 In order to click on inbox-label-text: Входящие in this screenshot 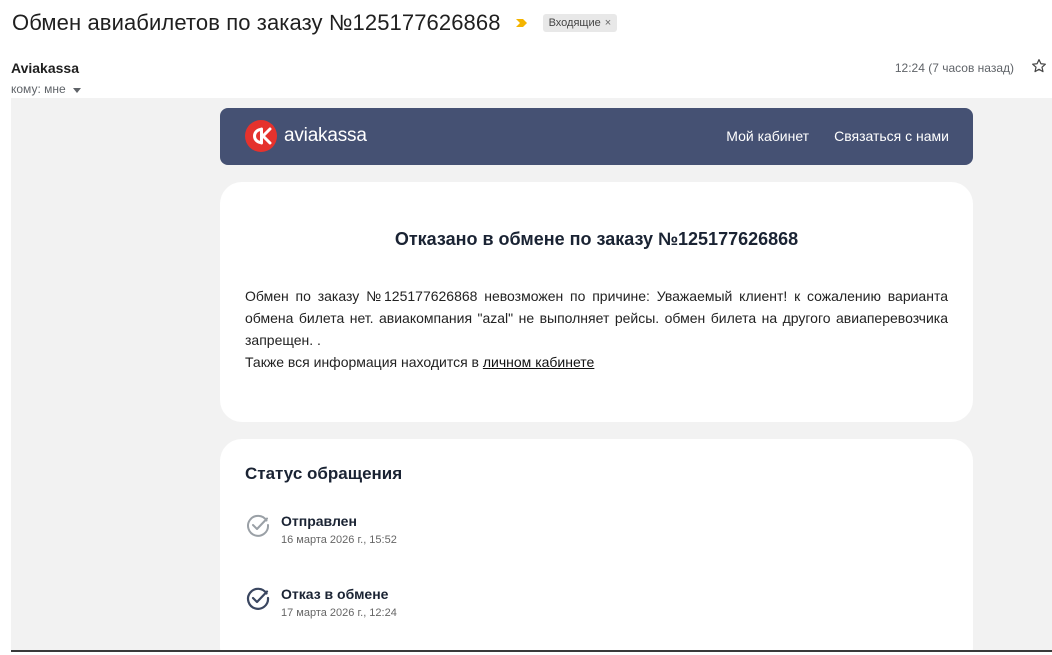, I will do `click(574, 23)`.